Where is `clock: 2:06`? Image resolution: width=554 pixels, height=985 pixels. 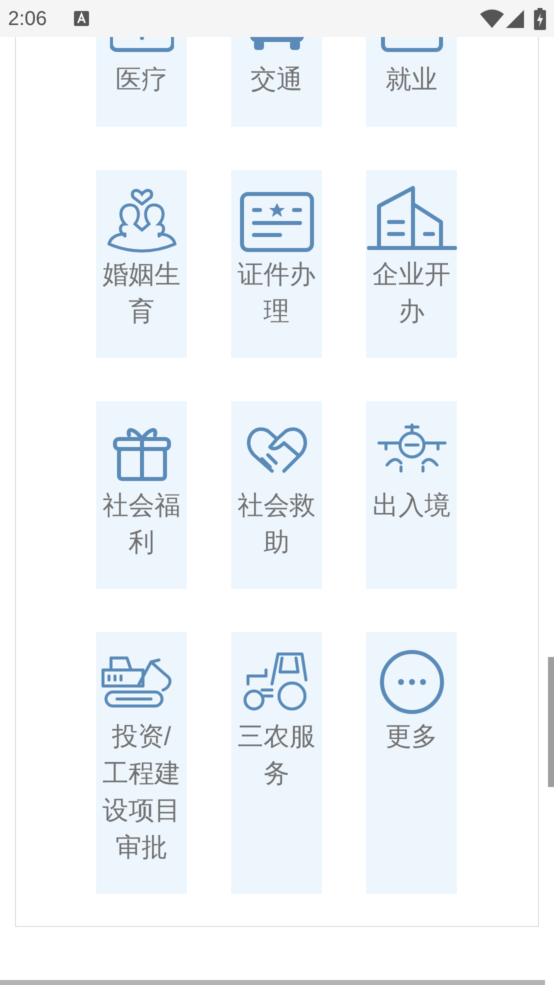 clock: 2:06 is located at coordinates (27, 19).